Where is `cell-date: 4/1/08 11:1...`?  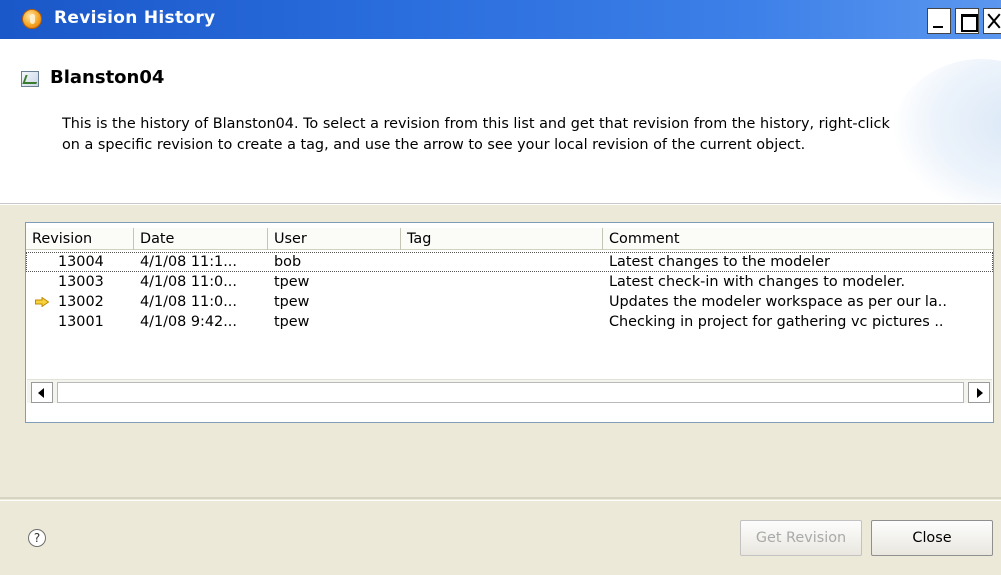 cell-date: 4/1/08 11:1... is located at coordinates (188, 262).